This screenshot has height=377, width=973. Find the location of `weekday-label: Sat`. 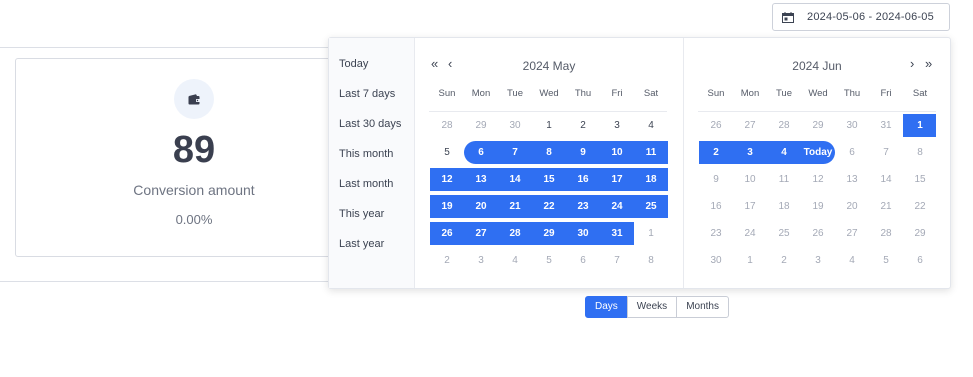

weekday-label: Sat is located at coordinates (651, 93).